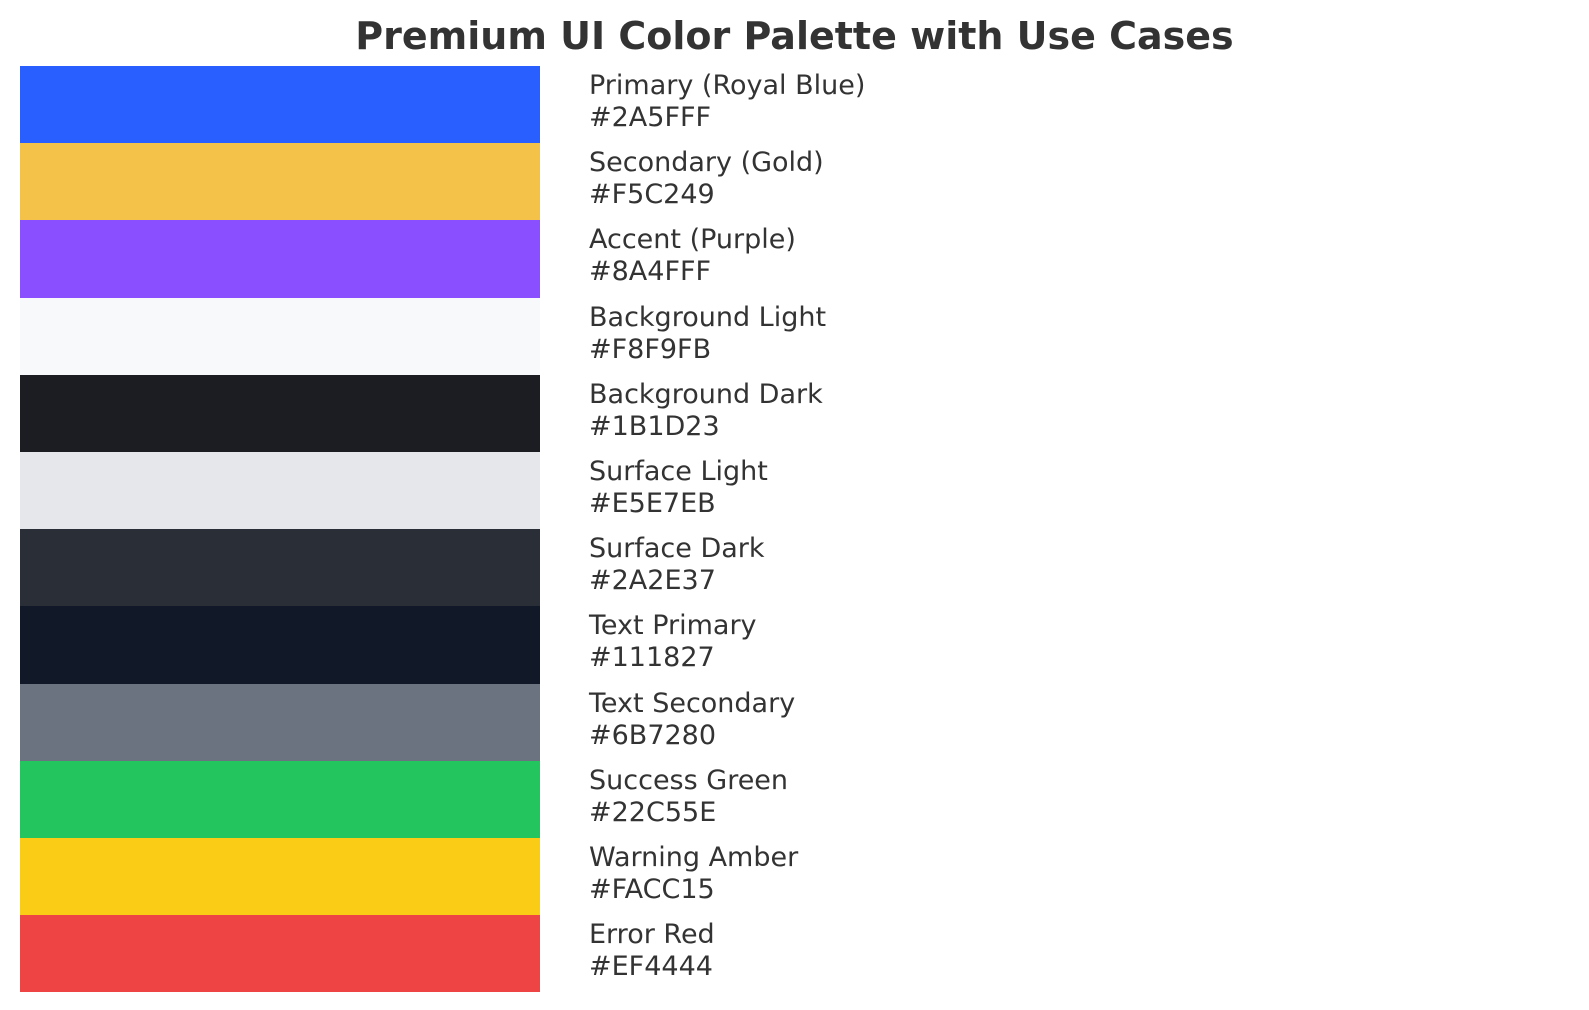  I want to click on color-hex: #111827, so click(652, 658).